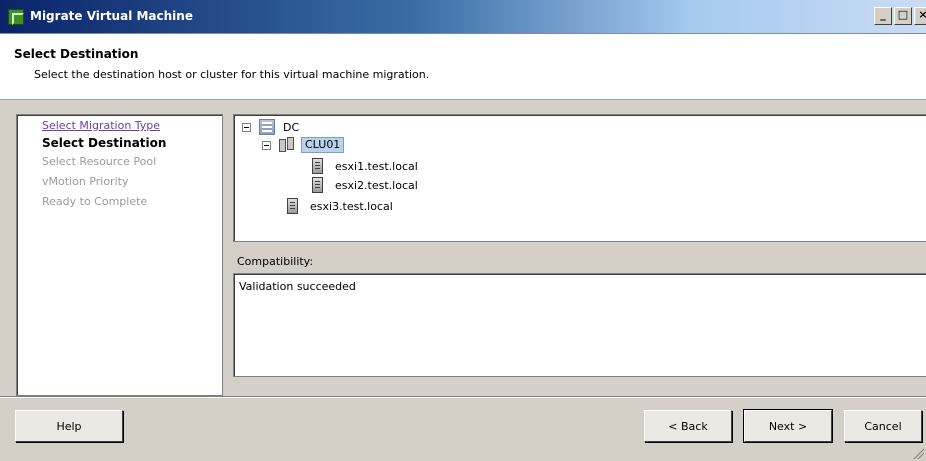 The image size is (926, 461). Describe the element at coordinates (76, 54) in the screenshot. I see `page-title: Select Destination` at that location.